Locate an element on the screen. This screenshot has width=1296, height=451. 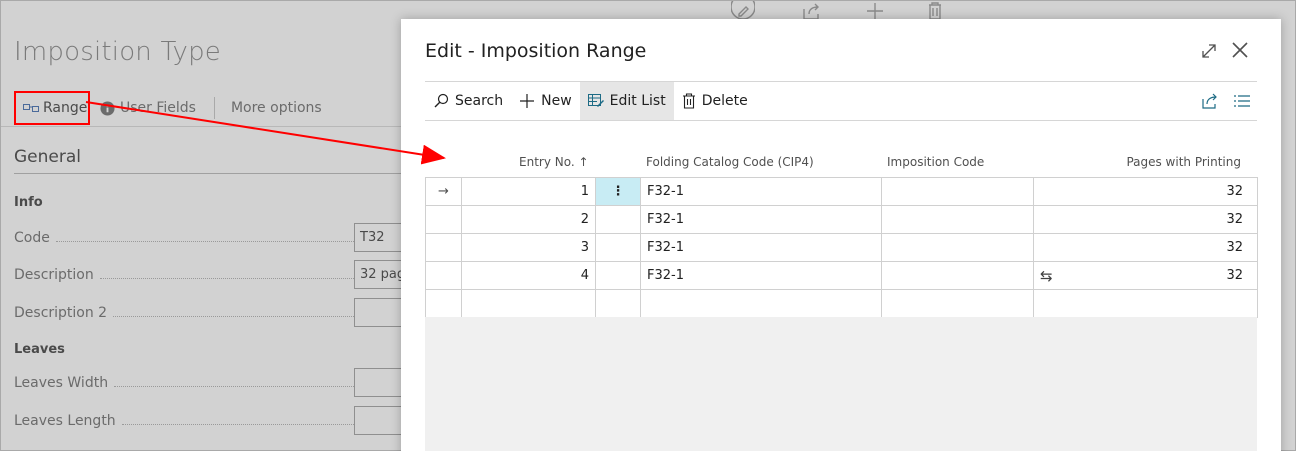
range-button: Range is located at coordinates (52, 108).